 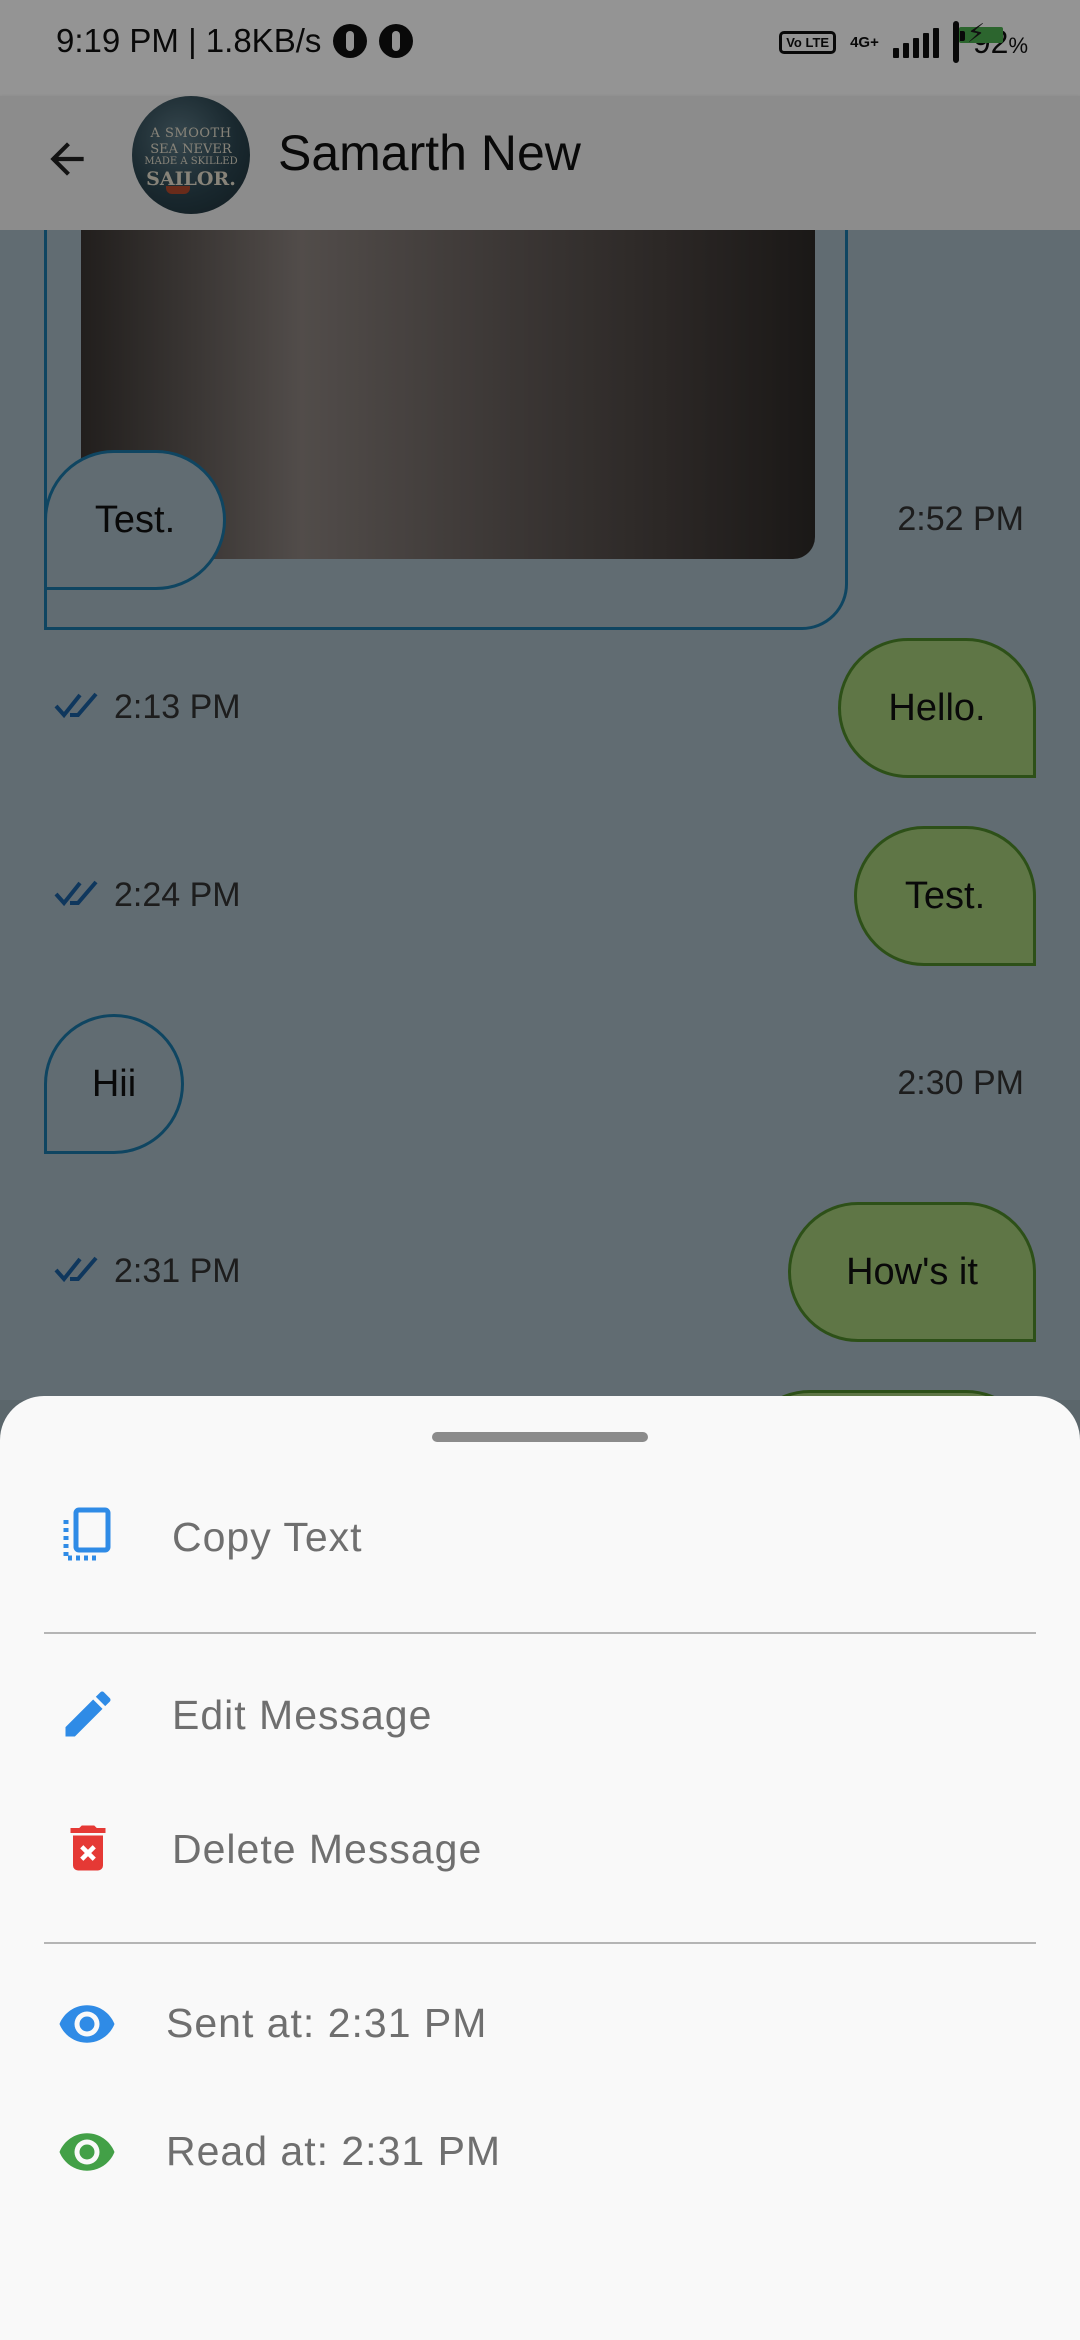 I want to click on edit-message-option: Edit Message, so click(x=540, y=1715).